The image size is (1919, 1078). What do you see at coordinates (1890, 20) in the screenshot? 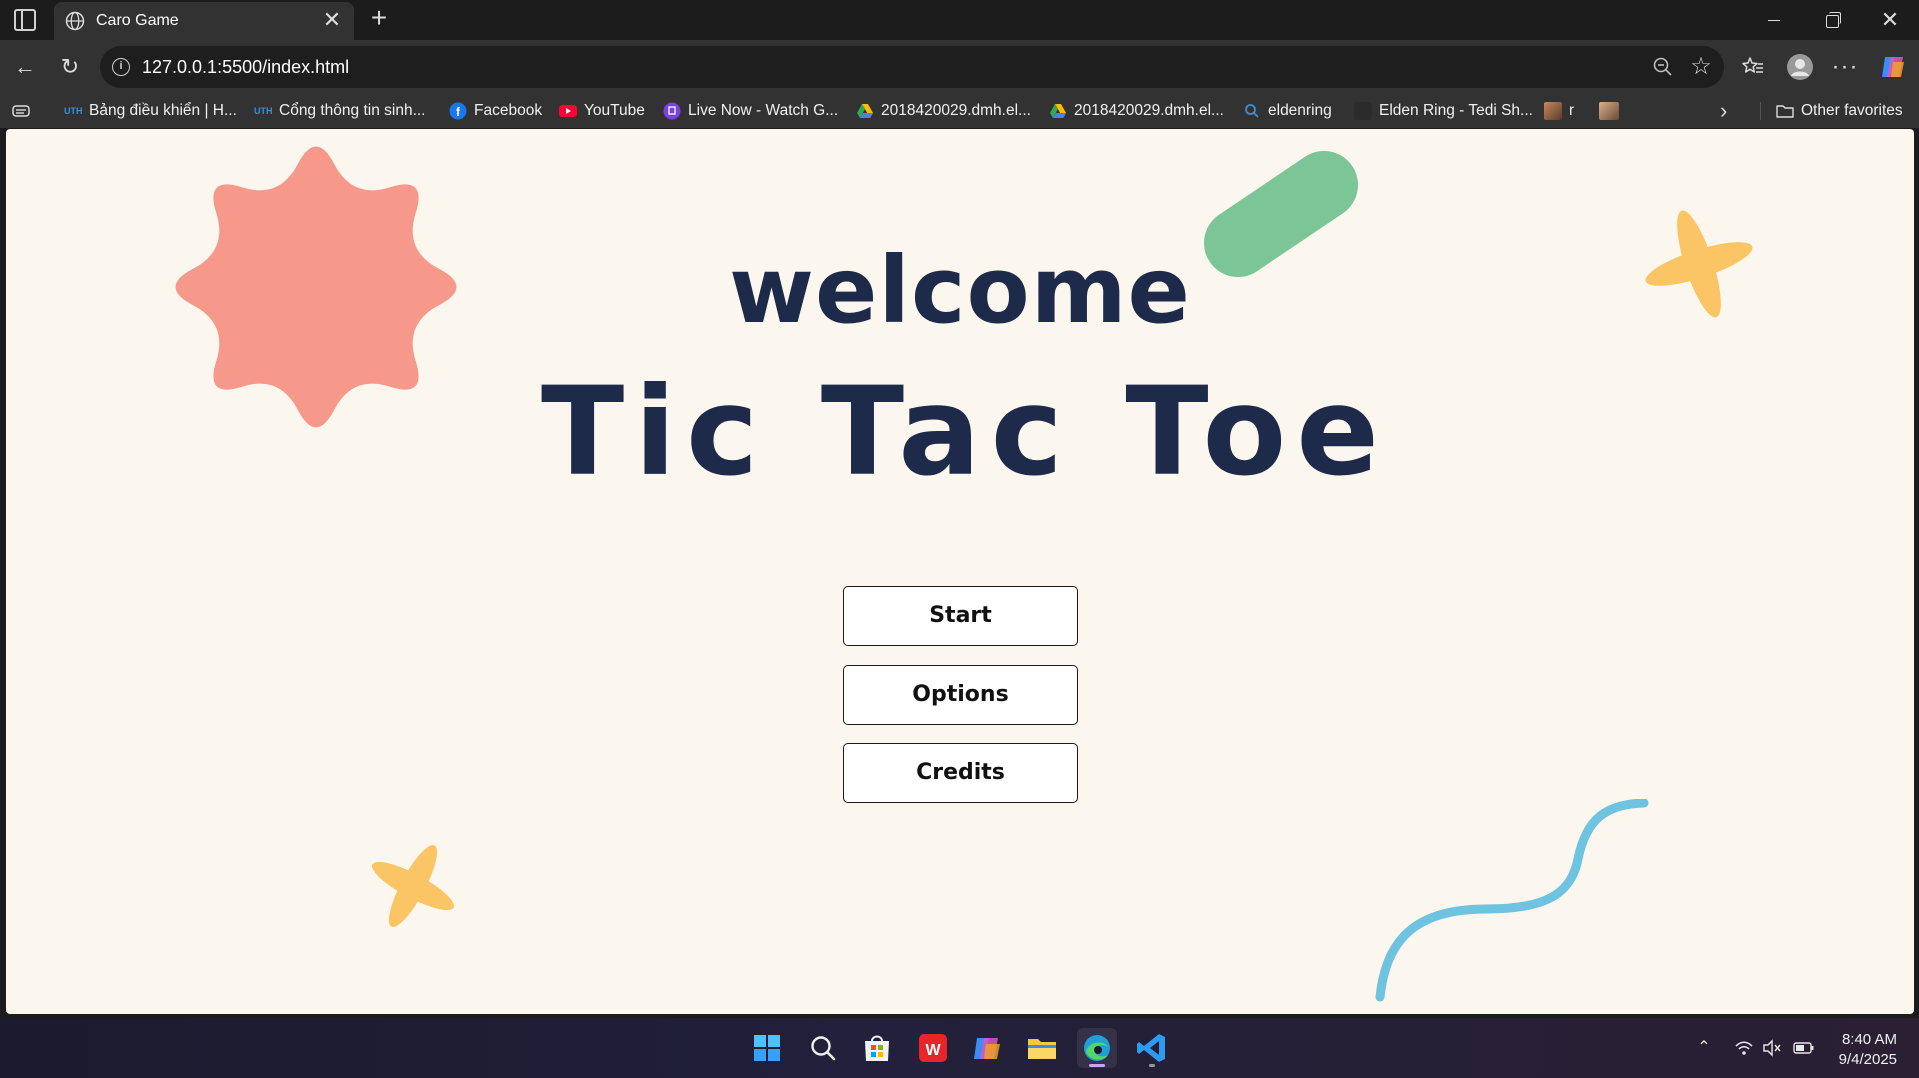
I see `close-window-icon: ✕` at bounding box center [1890, 20].